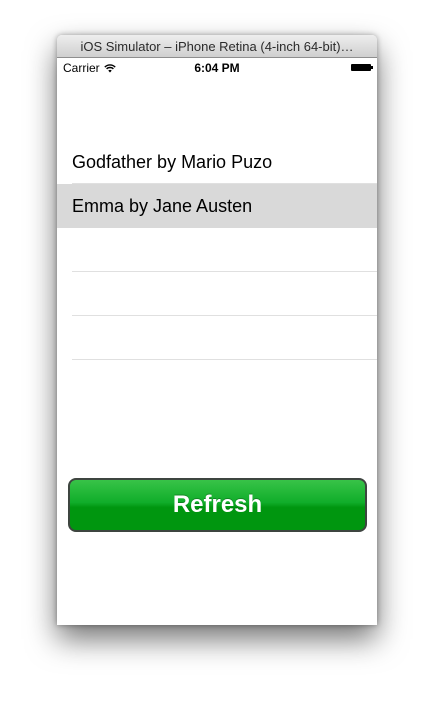 The image size is (434, 704). I want to click on battery-icon, so click(362, 67).